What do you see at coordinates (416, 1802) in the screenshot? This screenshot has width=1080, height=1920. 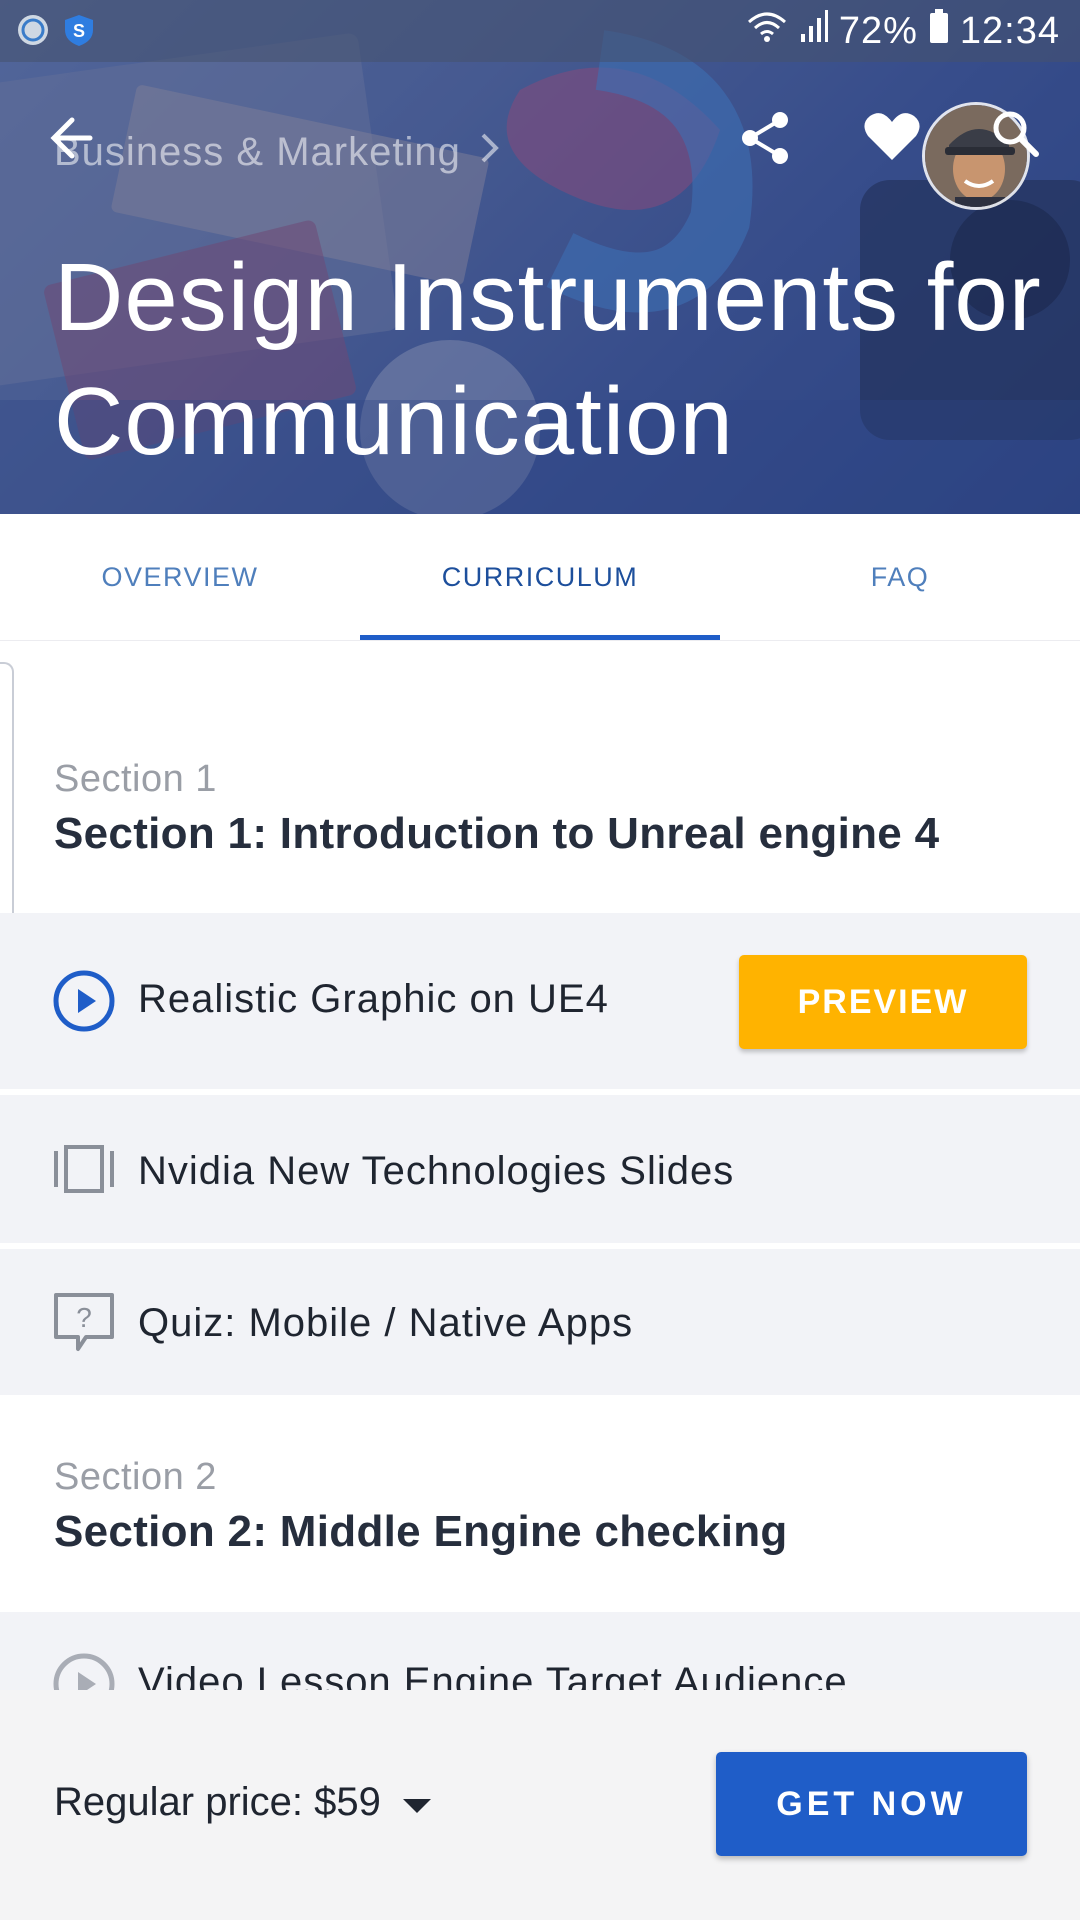 I see `caret-down-icon` at bounding box center [416, 1802].